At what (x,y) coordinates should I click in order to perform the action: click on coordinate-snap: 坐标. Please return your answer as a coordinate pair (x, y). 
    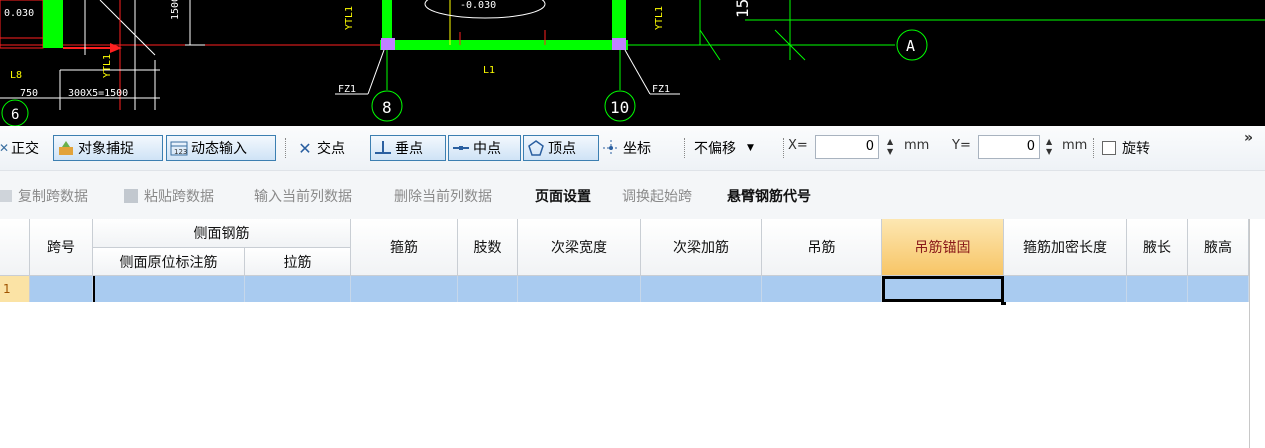
    Looking at the image, I should click on (626, 148).